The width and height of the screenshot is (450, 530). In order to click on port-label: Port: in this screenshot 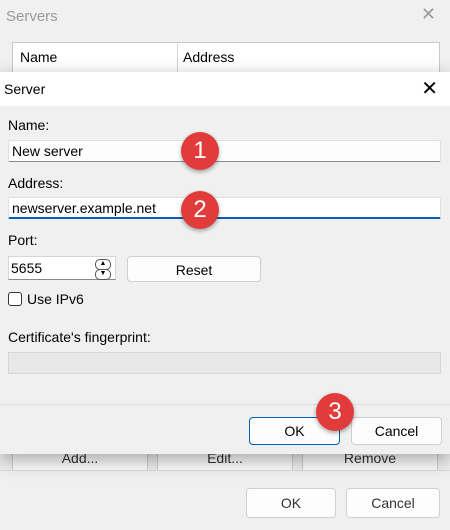, I will do `click(23, 240)`.